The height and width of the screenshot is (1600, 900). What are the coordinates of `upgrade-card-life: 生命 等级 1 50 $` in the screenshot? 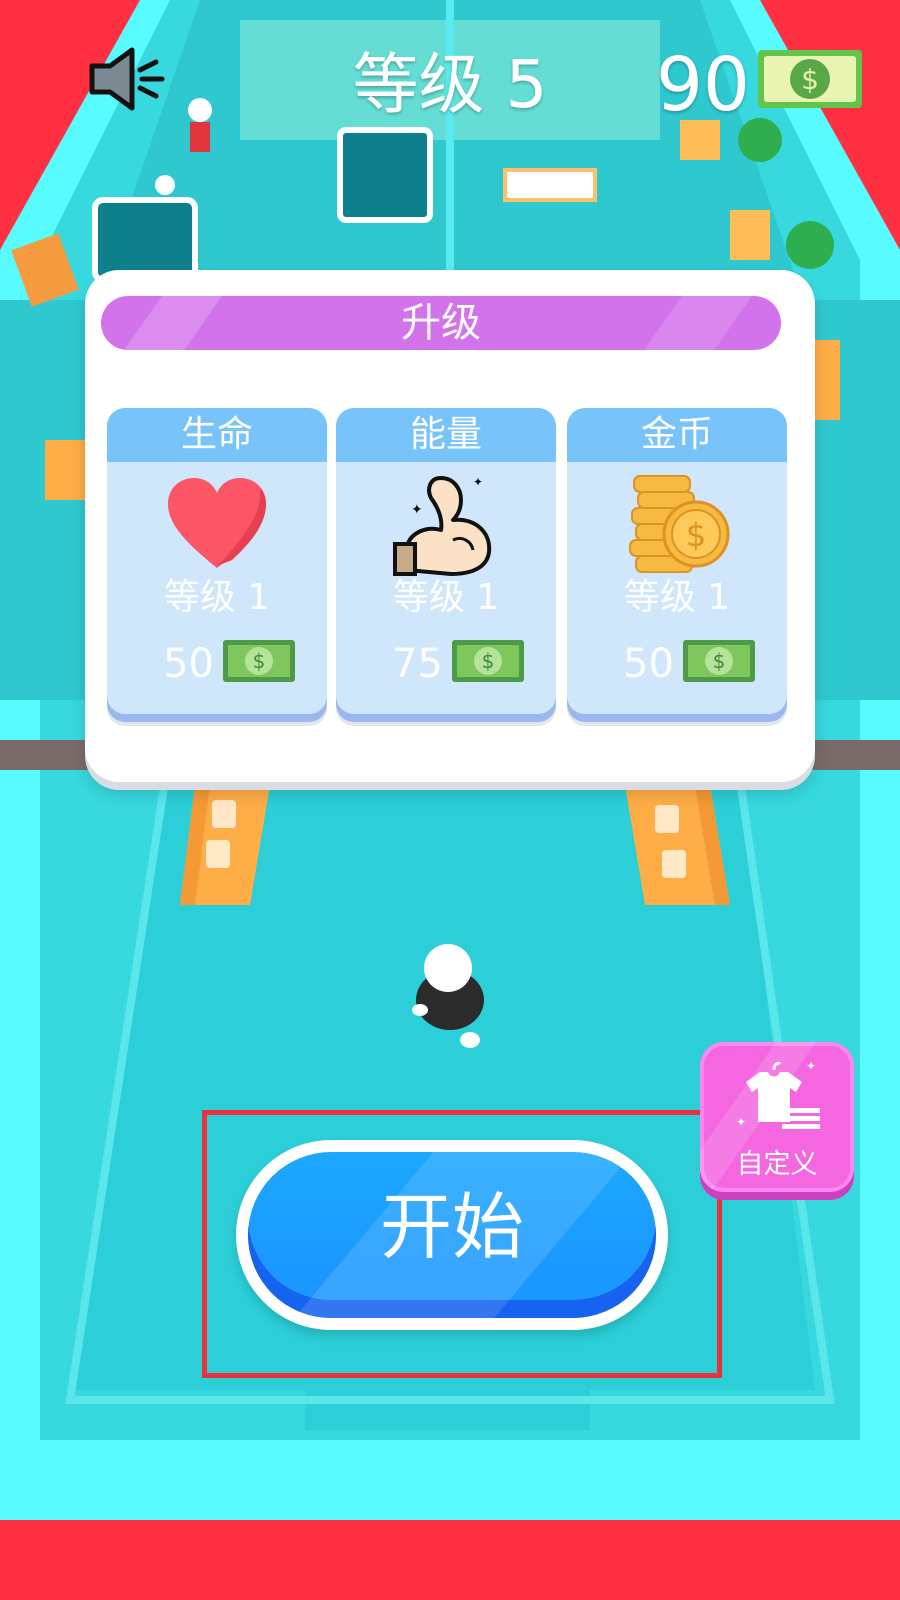 It's located at (217, 561).